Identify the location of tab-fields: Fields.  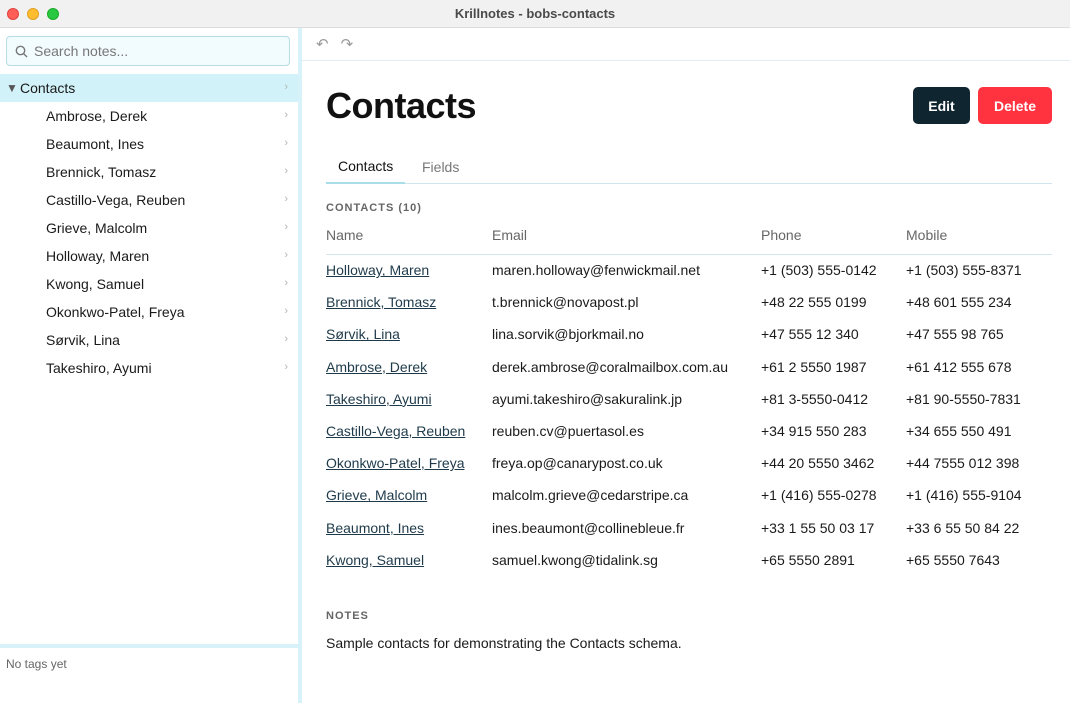
(440, 170).